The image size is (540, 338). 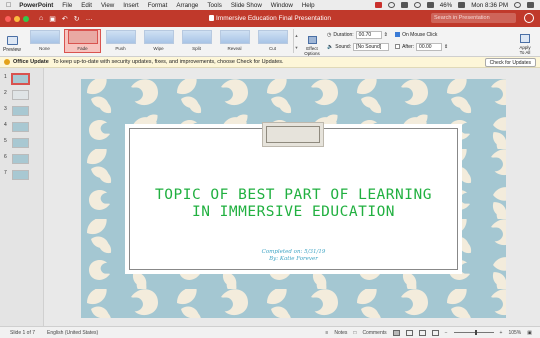 What do you see at coordinates (529, 18) in the screenshot?
I see `account-icon` at bounding box center [529, 18].